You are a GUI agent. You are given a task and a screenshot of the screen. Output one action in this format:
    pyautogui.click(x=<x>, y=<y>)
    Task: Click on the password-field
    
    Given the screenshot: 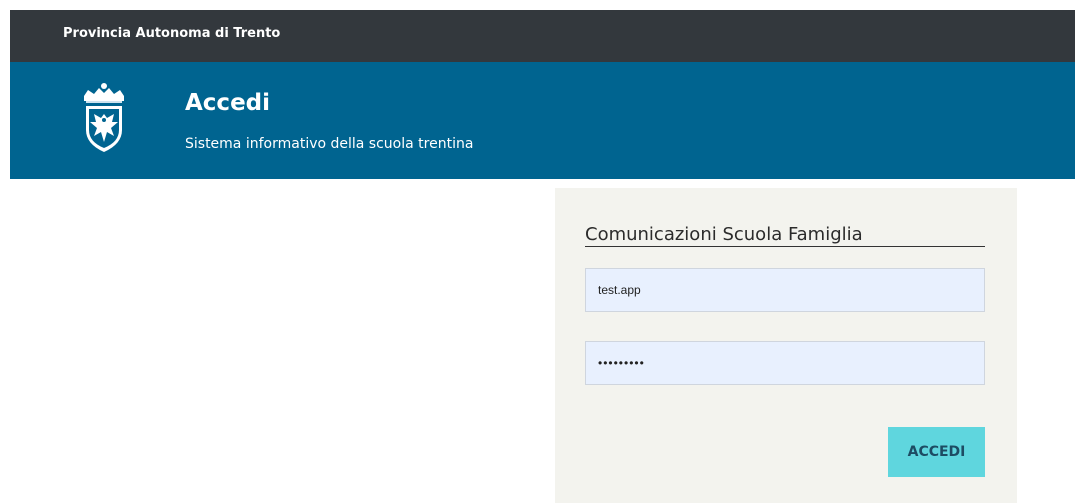 What is the action you would take?
    pyautogui.click(x=785, y=363)
    